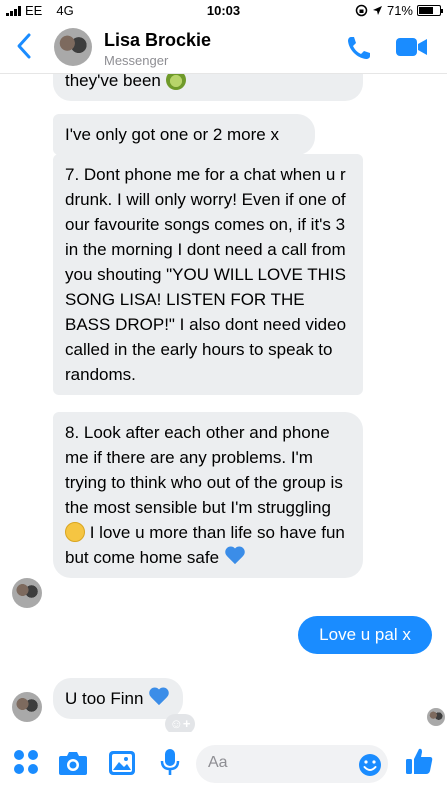  Describe the element at coordinates (359, 48) in the screenshot. I see `phone-call-icon` at that location.